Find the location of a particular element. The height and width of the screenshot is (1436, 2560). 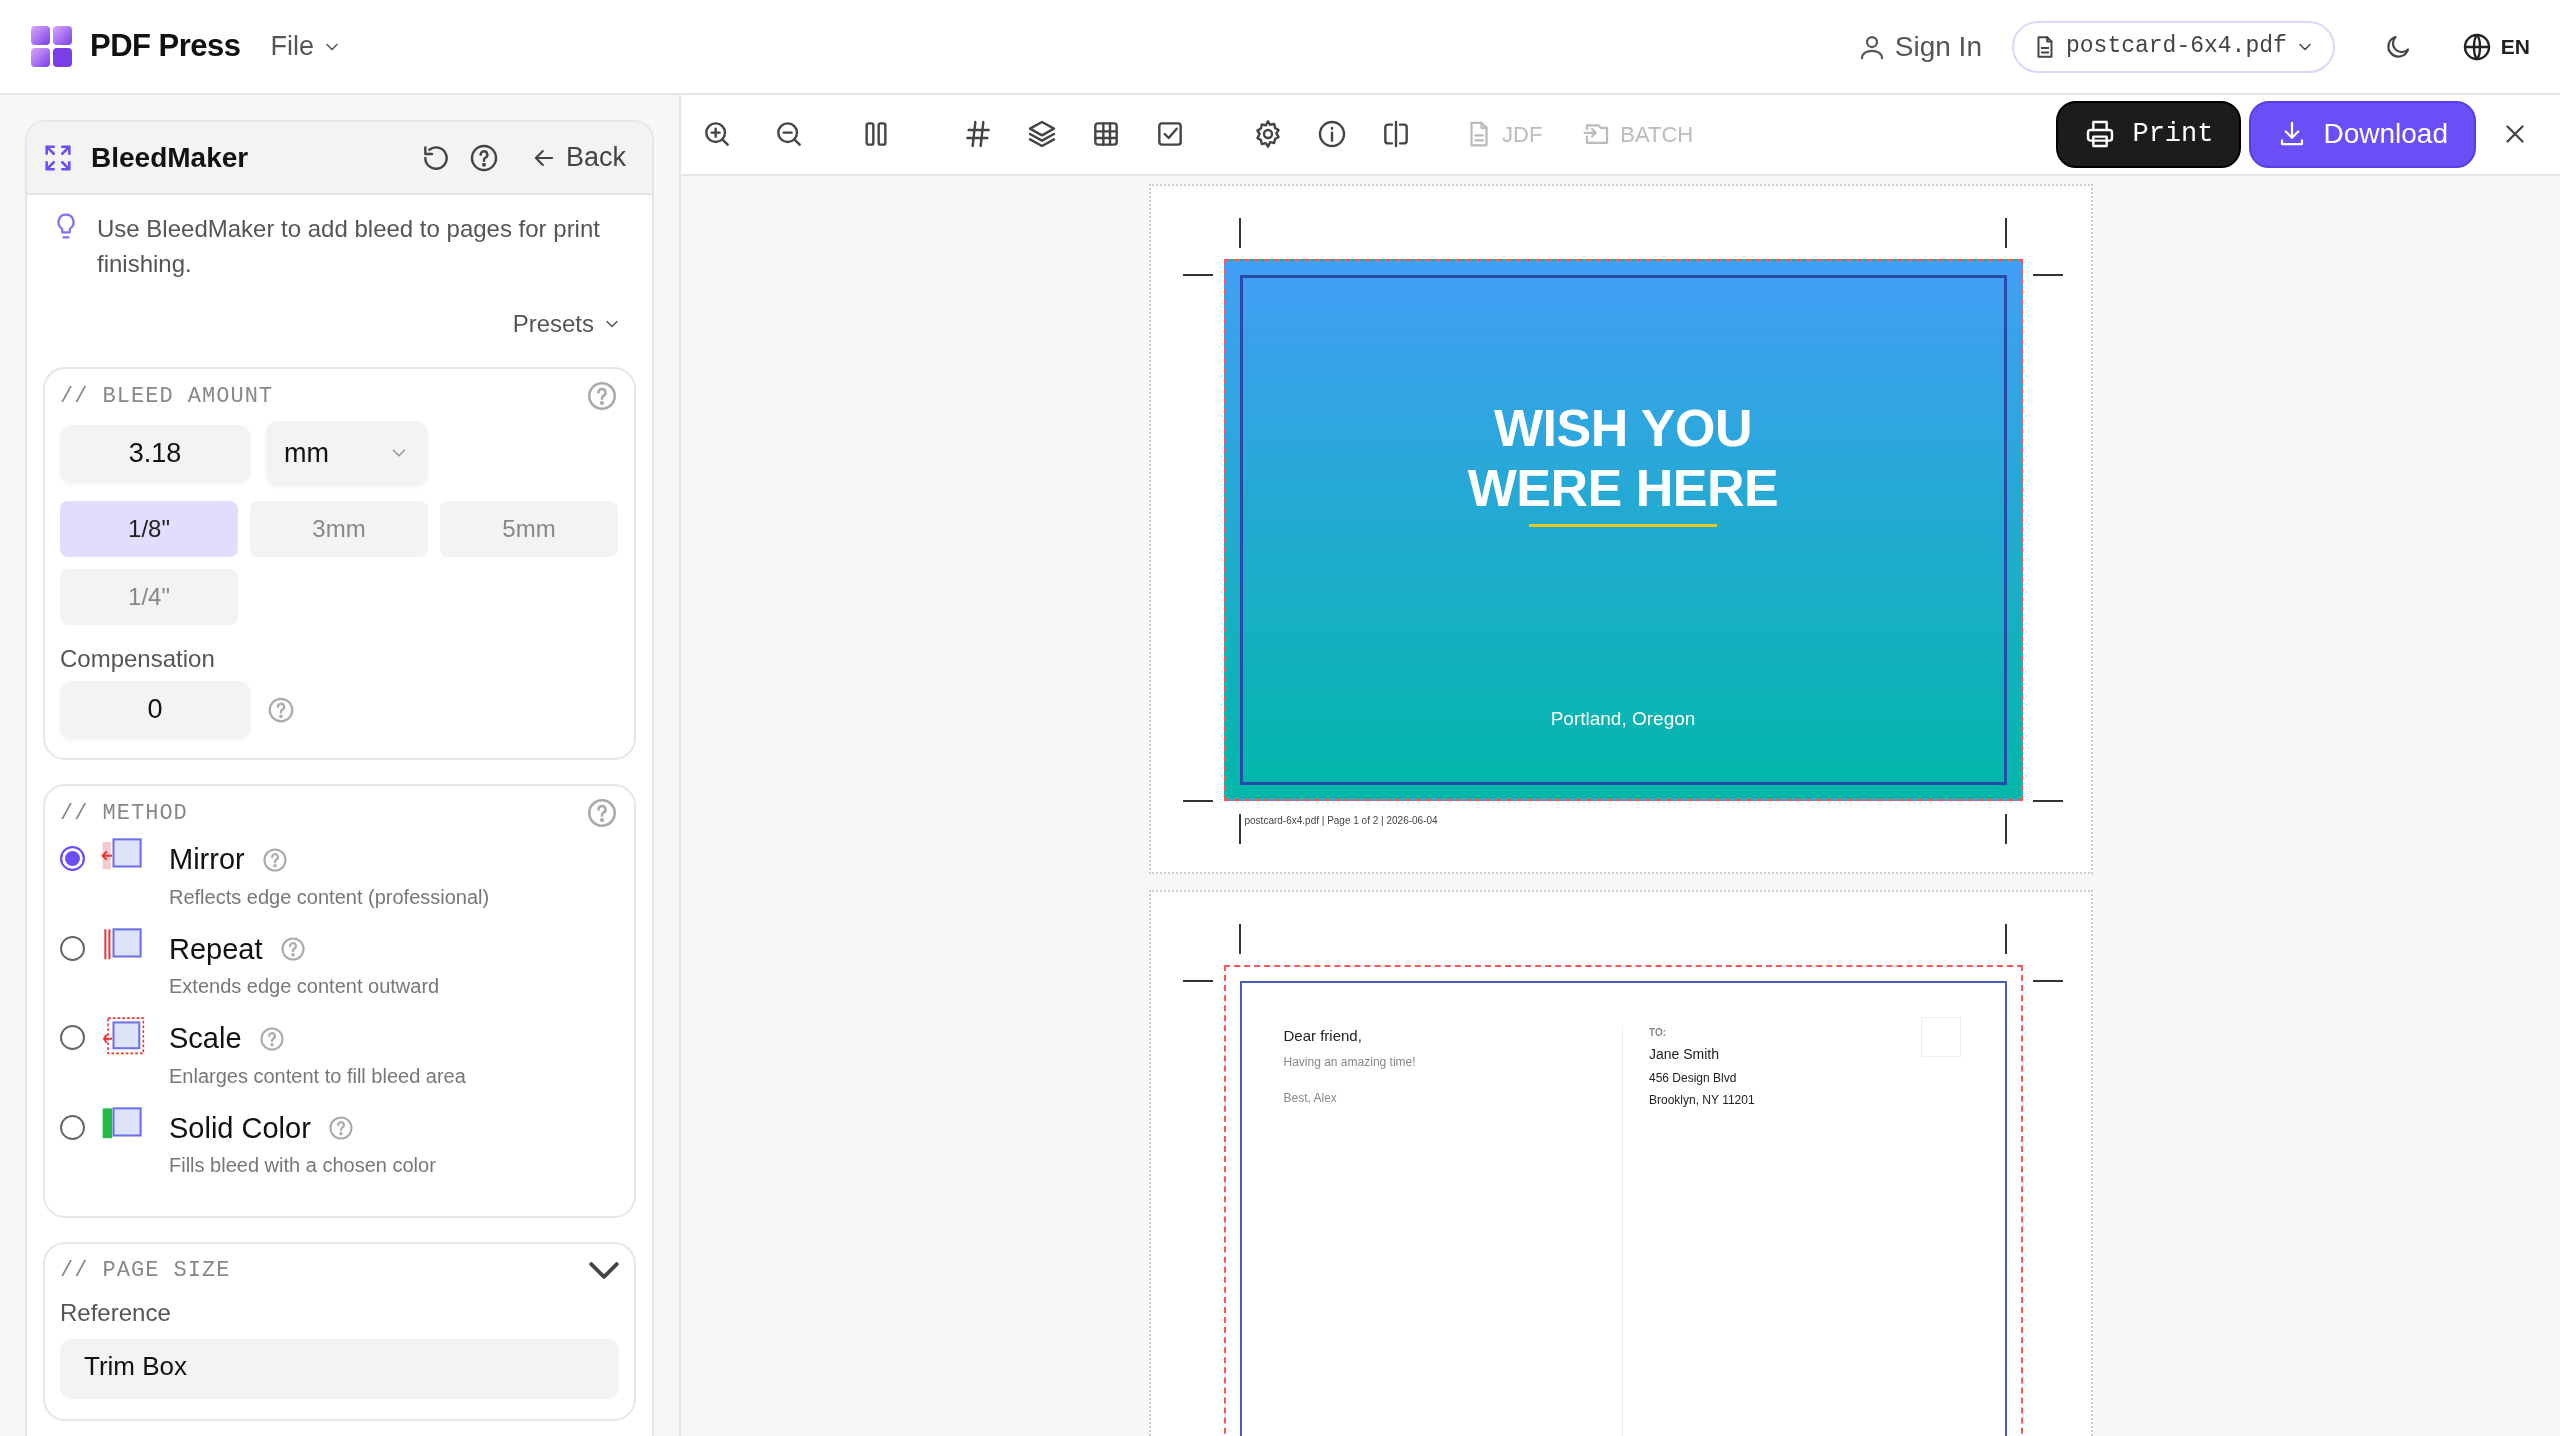

address-line: 456 Design Blvd is located at coordinates (1693, 1078).